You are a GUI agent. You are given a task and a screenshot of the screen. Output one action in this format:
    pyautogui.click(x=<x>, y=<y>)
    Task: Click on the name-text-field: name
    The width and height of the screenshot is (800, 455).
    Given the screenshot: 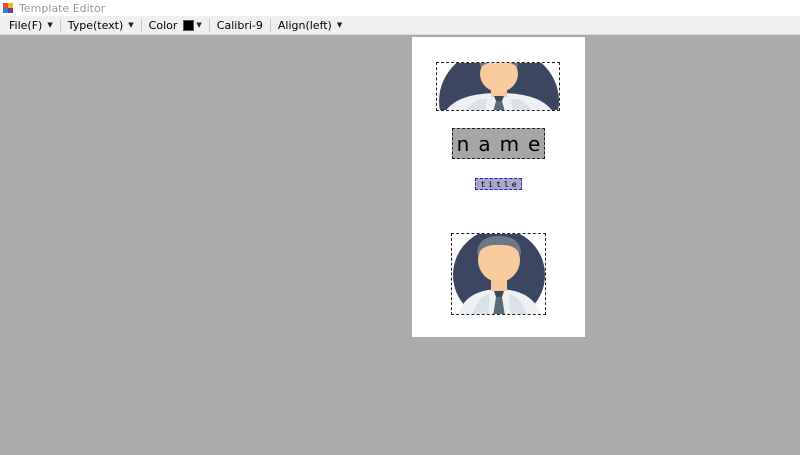 What is the action you would take?
    pyautogui.click(x=498, y=143)
    